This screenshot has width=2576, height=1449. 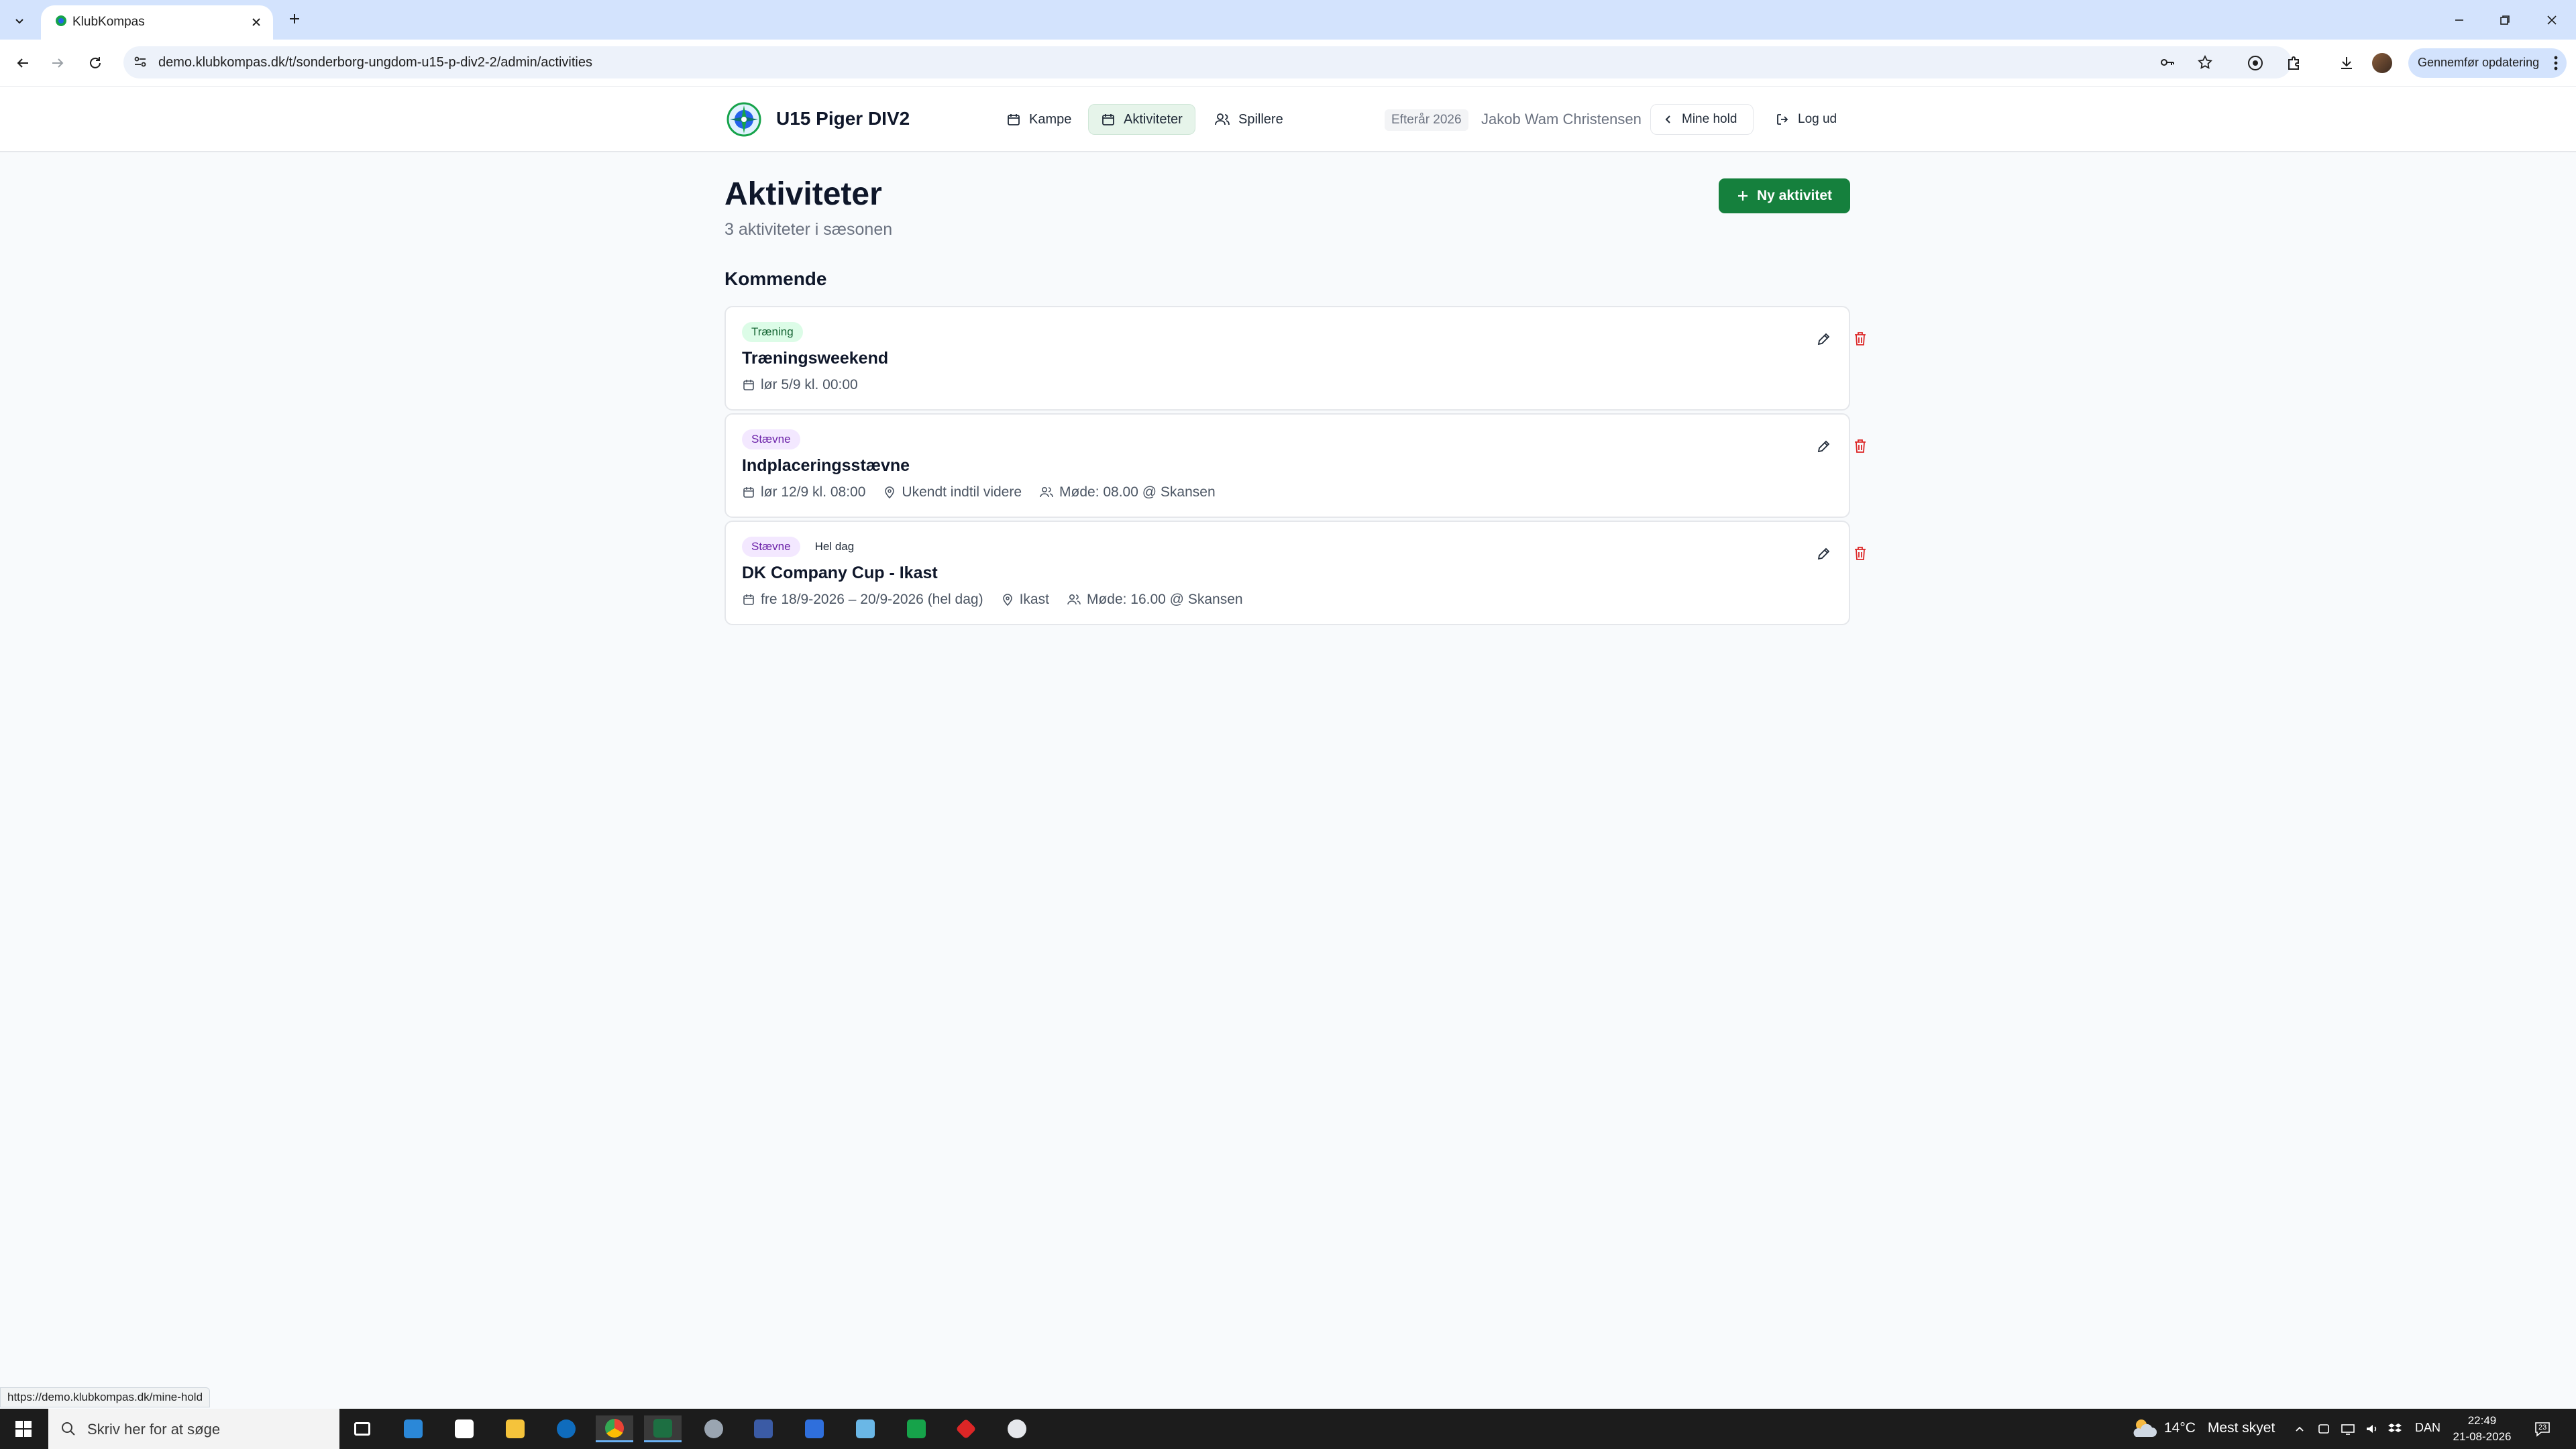 I want to click on badge-group: Stævne Hel dag, so click(x=801, y=547).